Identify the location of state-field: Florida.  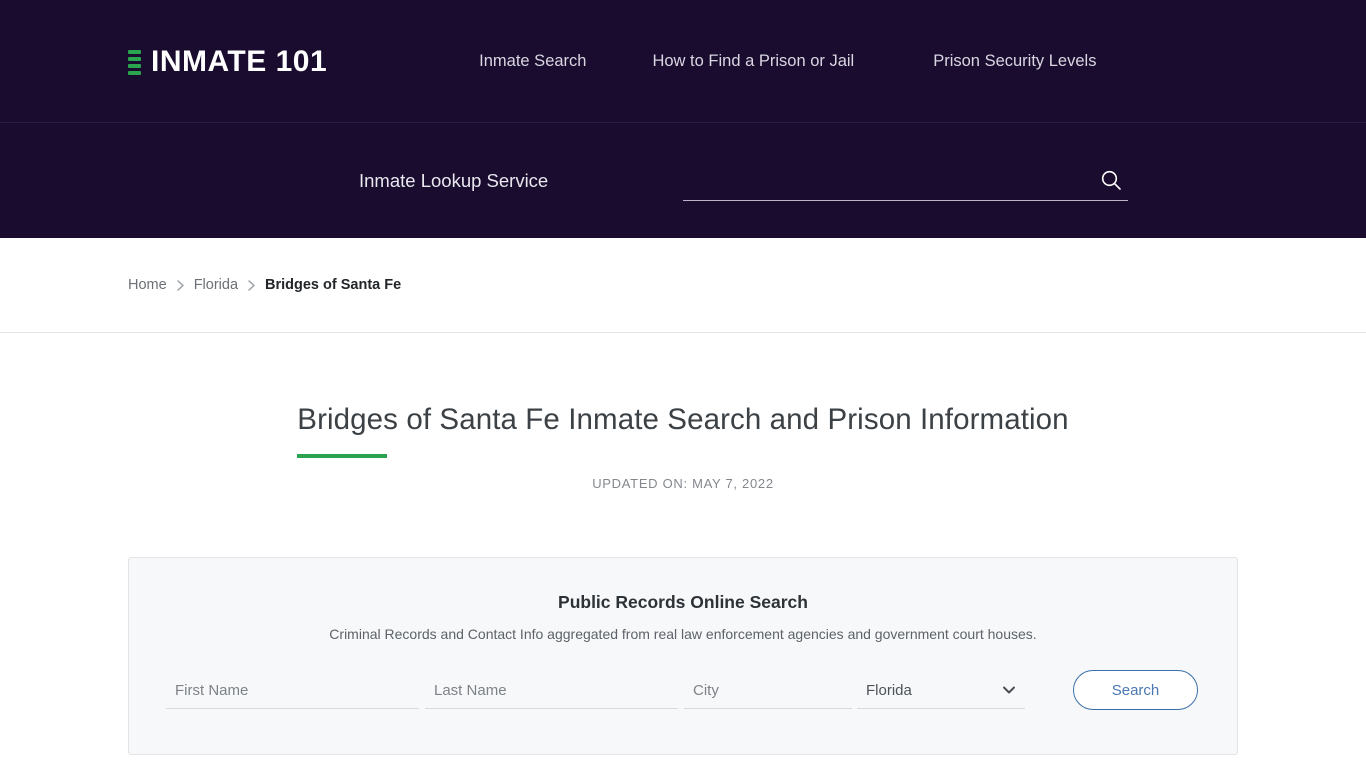
(941, 690).